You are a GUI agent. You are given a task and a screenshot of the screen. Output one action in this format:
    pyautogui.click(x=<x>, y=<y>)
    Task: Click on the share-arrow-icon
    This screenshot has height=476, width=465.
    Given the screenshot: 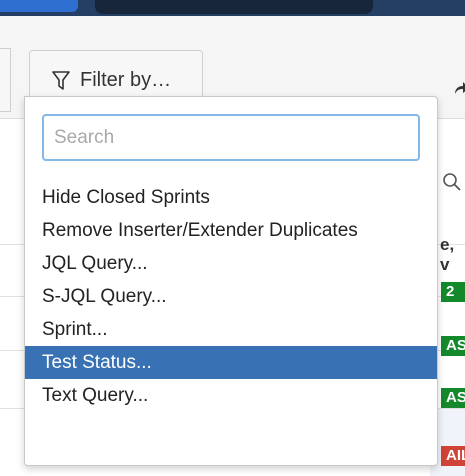 What is the action you would take?
    pyautogui.click(x=459, y=90)
    